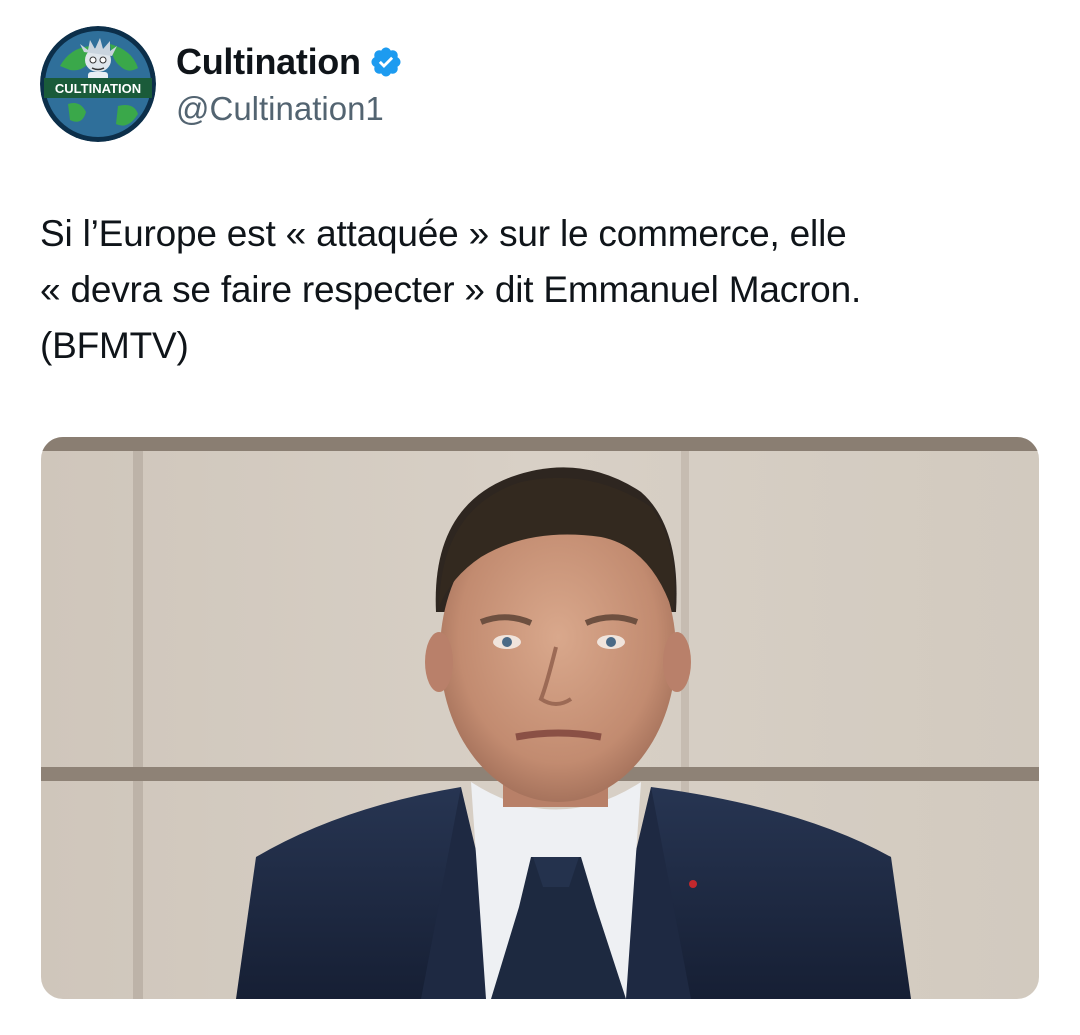  I want to click on handle: @Cultination1, so click(289, 109).